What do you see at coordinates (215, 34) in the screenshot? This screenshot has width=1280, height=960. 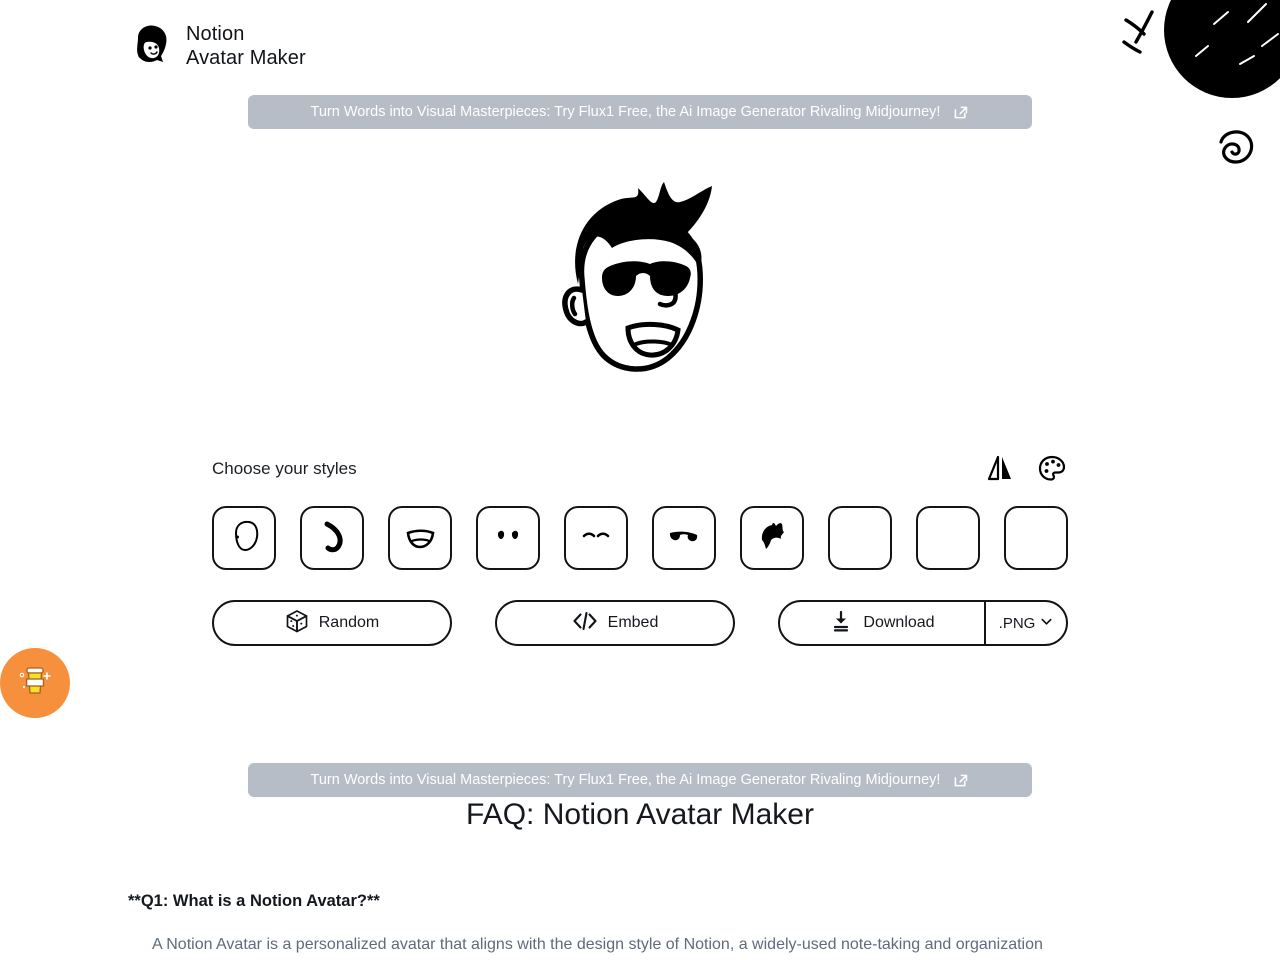 I see `app-title-line1: Notion` at bounding box center [215, 34].